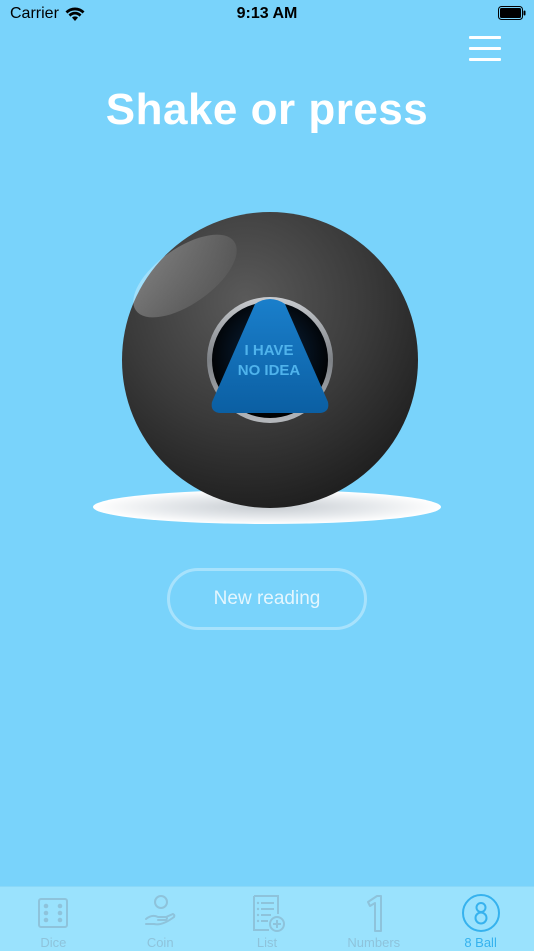 This screenshot has width=534, height=951. I want to click on tab-eight-ball-label: 8 Ball, so click(480, 942).